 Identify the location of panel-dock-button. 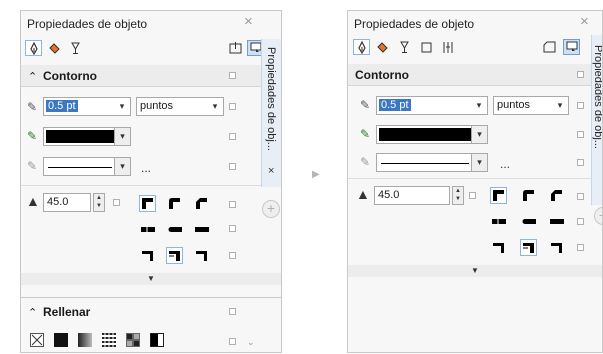
(571, 47).